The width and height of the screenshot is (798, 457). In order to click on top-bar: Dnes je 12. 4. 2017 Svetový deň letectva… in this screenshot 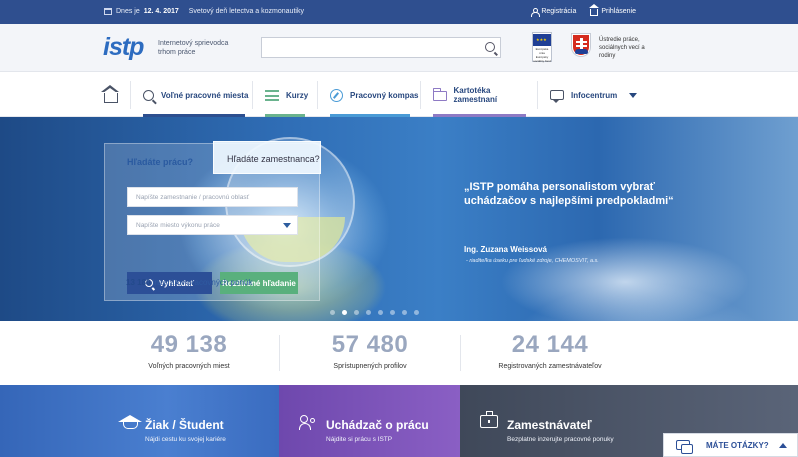, I will do `click(399, 12)`.